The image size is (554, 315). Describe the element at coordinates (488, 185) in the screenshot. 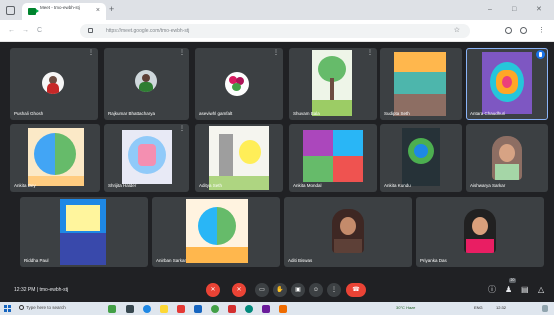

I see `participant-name: Aishwarya Sarkar` at that location.